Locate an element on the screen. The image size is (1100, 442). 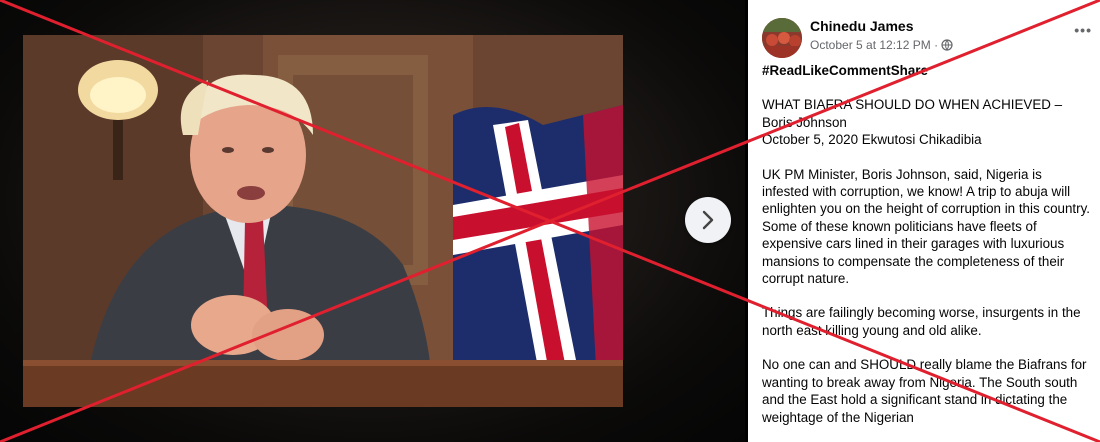
post-timestamp: October 5 at 12:12 PM · is located at coordinates (874, 45).